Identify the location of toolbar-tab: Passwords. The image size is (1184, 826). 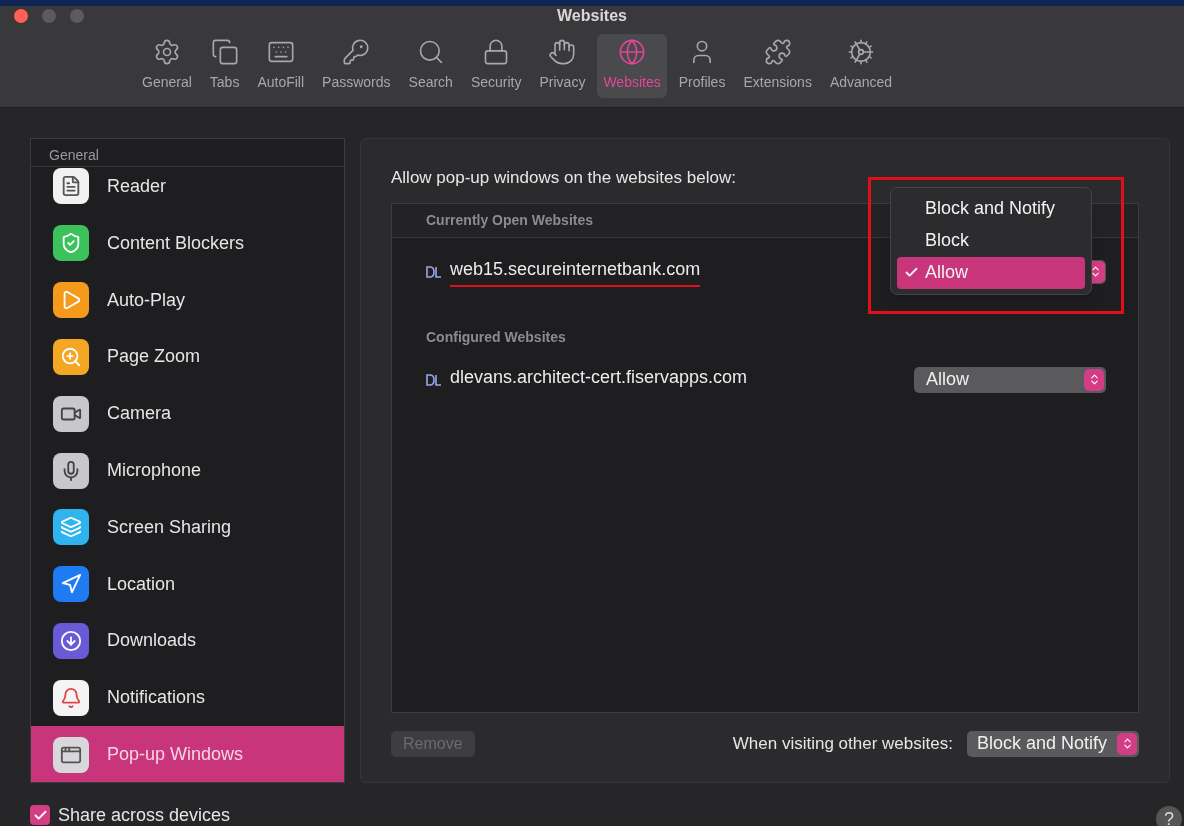
(356, 66).